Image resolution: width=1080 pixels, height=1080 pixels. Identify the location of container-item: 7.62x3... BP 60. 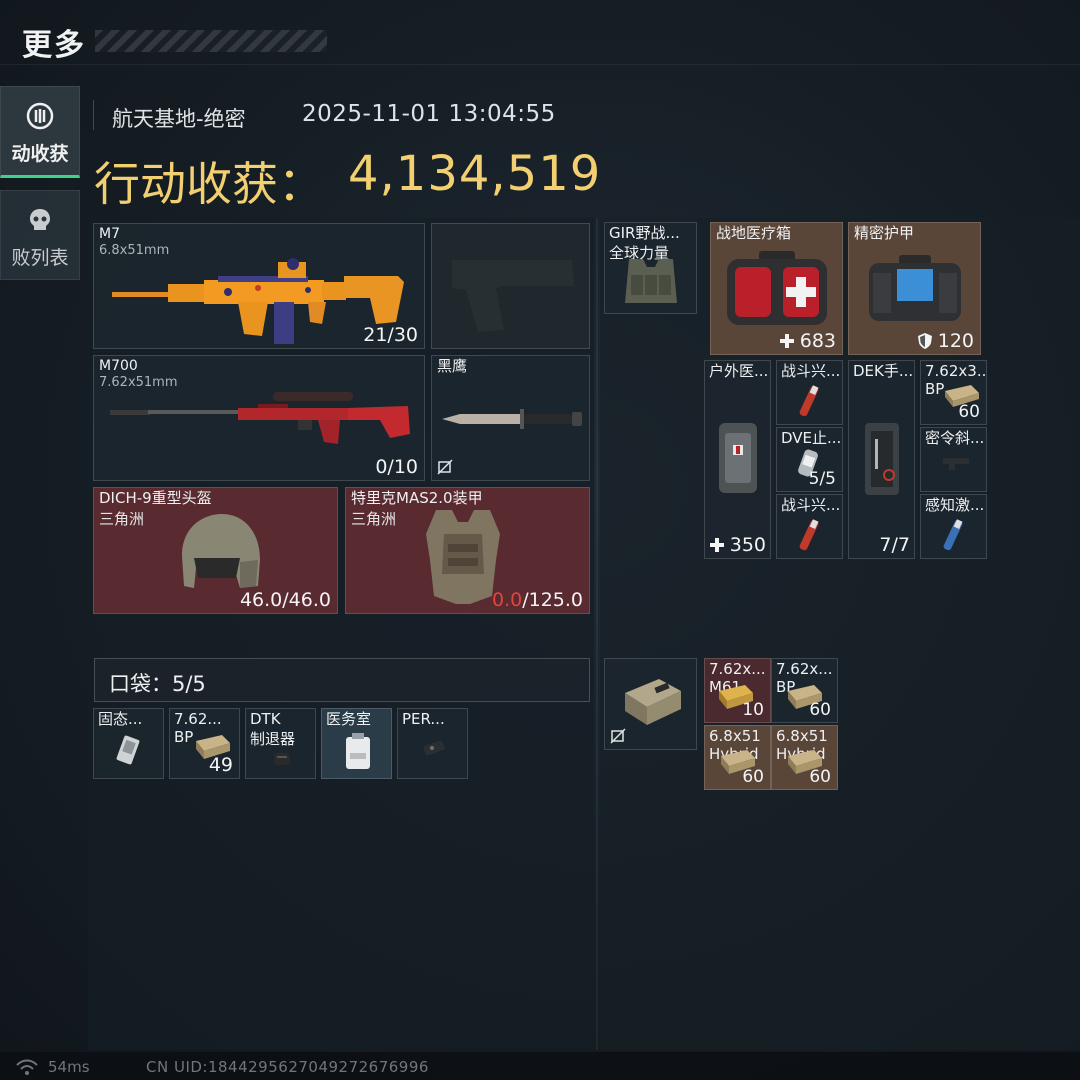
(953, 392).